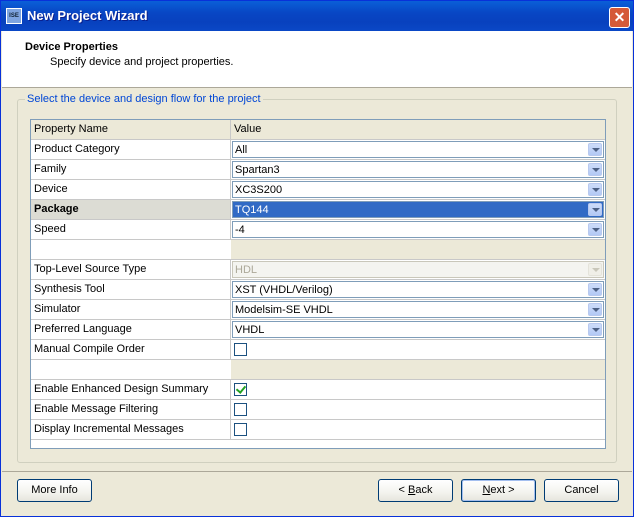  I want to click on message-filtering-checkbox, so click(240, 409).